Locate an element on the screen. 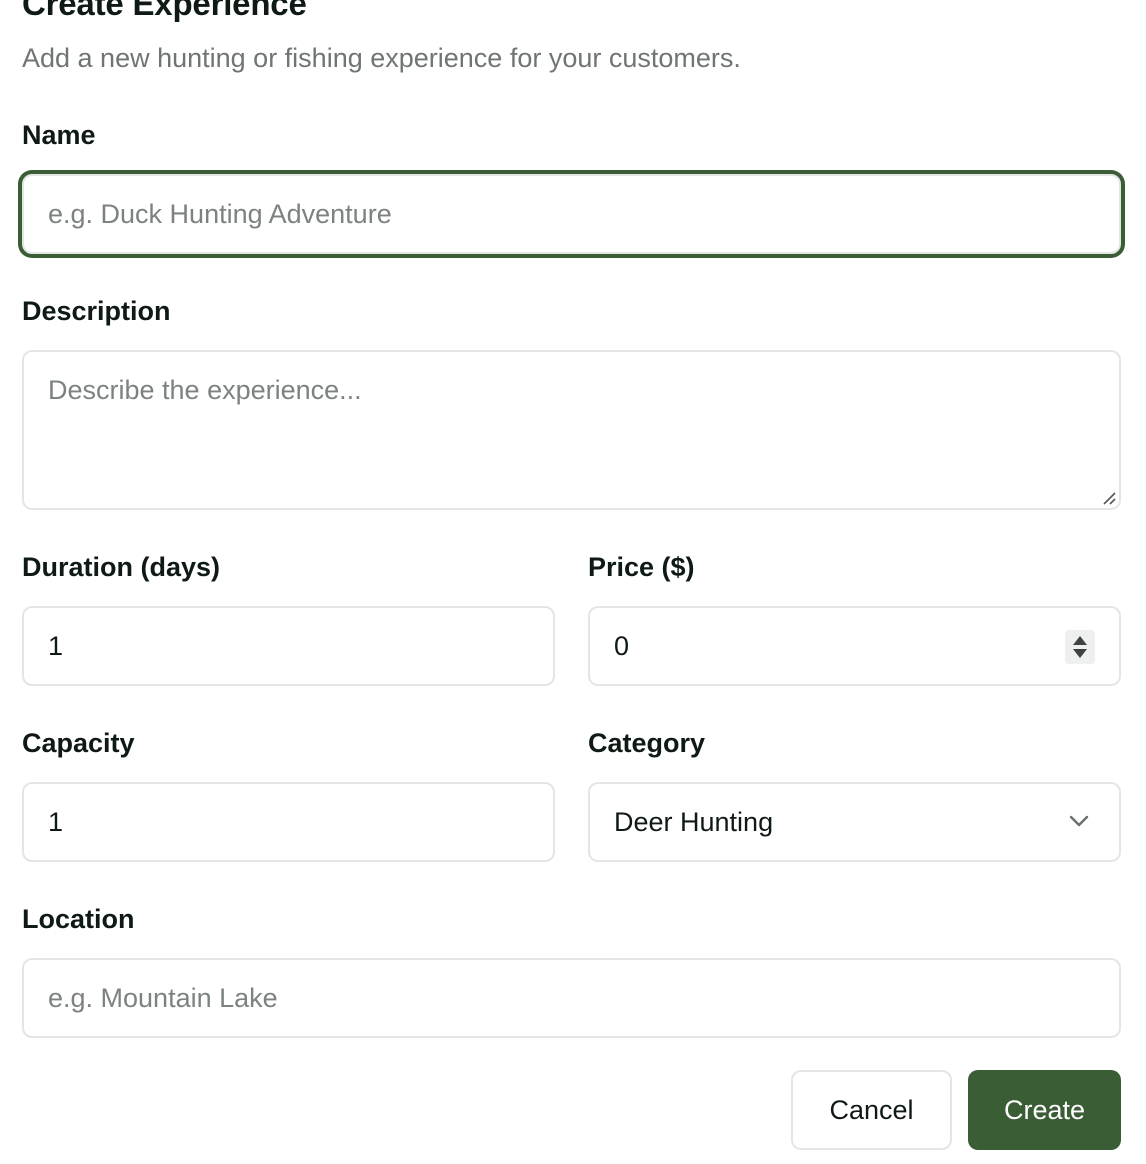 This screenshot has width=1146, height=1164. spinner-icon is located at coordinates (1080, 647).